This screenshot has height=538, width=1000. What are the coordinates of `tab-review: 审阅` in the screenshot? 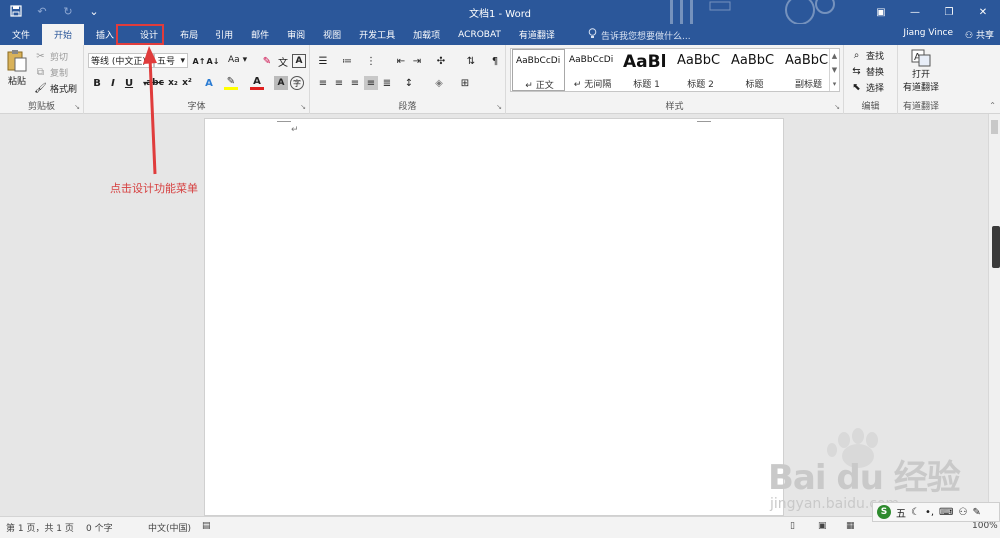 It's located at (296, 34).